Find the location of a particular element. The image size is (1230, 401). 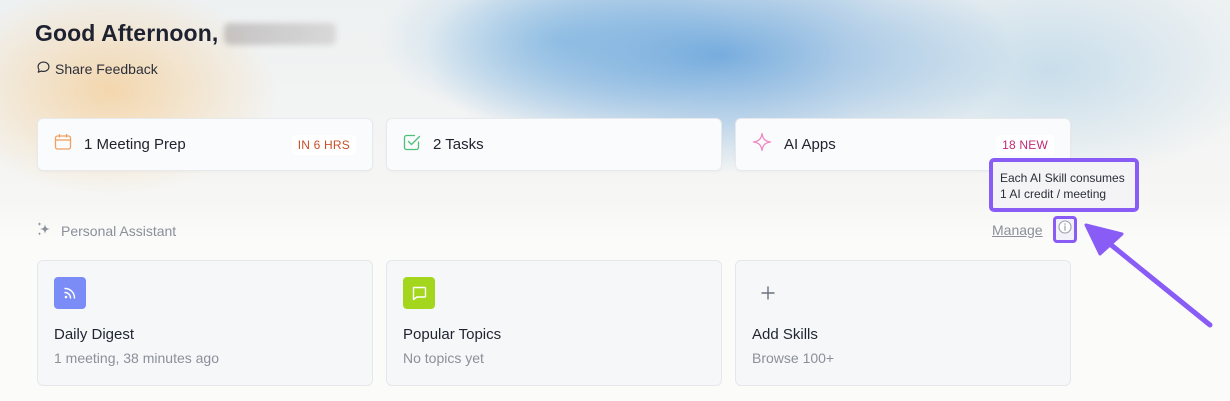

time-badge: IN 6 HRS is located at coordinates (323, 144).